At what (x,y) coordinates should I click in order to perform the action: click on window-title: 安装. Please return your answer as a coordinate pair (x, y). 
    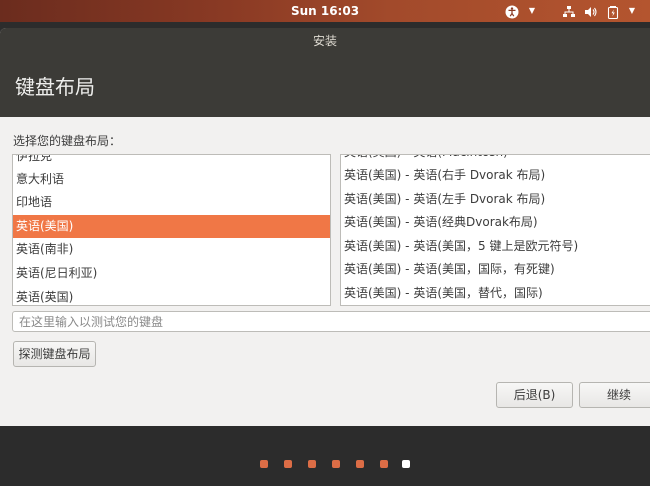
    Looking at the image, I should click on (325, 41).